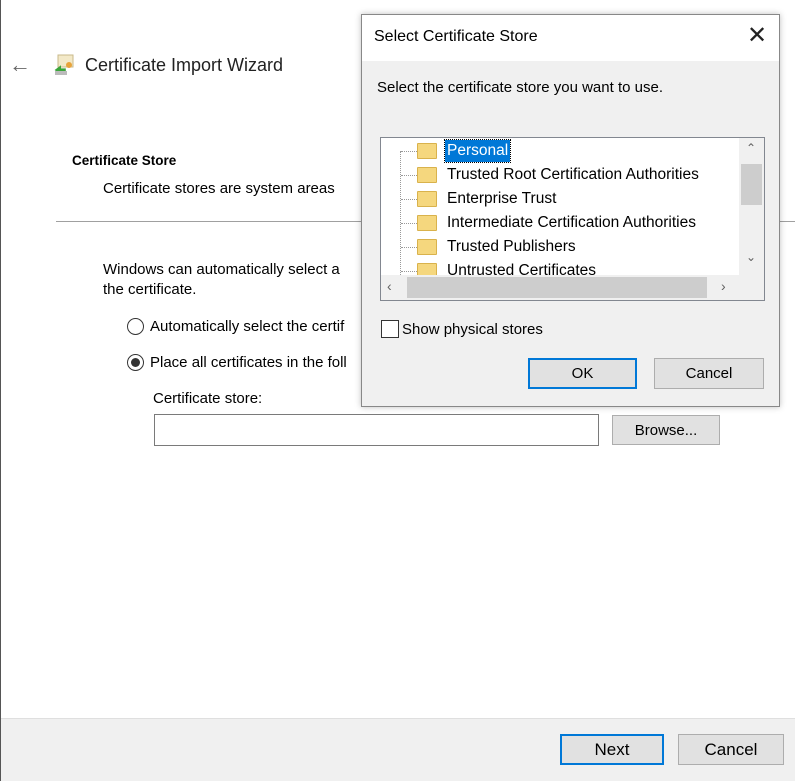 Image resolution: width=795 pixels, height=781 pixels. I want to click on radio-auto-select-label: Automatically select the certif, so click(247, 326).